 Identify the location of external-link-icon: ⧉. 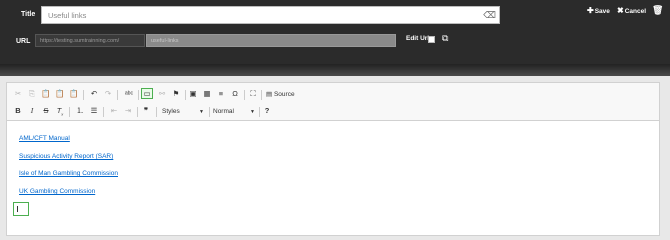
(445, 38).